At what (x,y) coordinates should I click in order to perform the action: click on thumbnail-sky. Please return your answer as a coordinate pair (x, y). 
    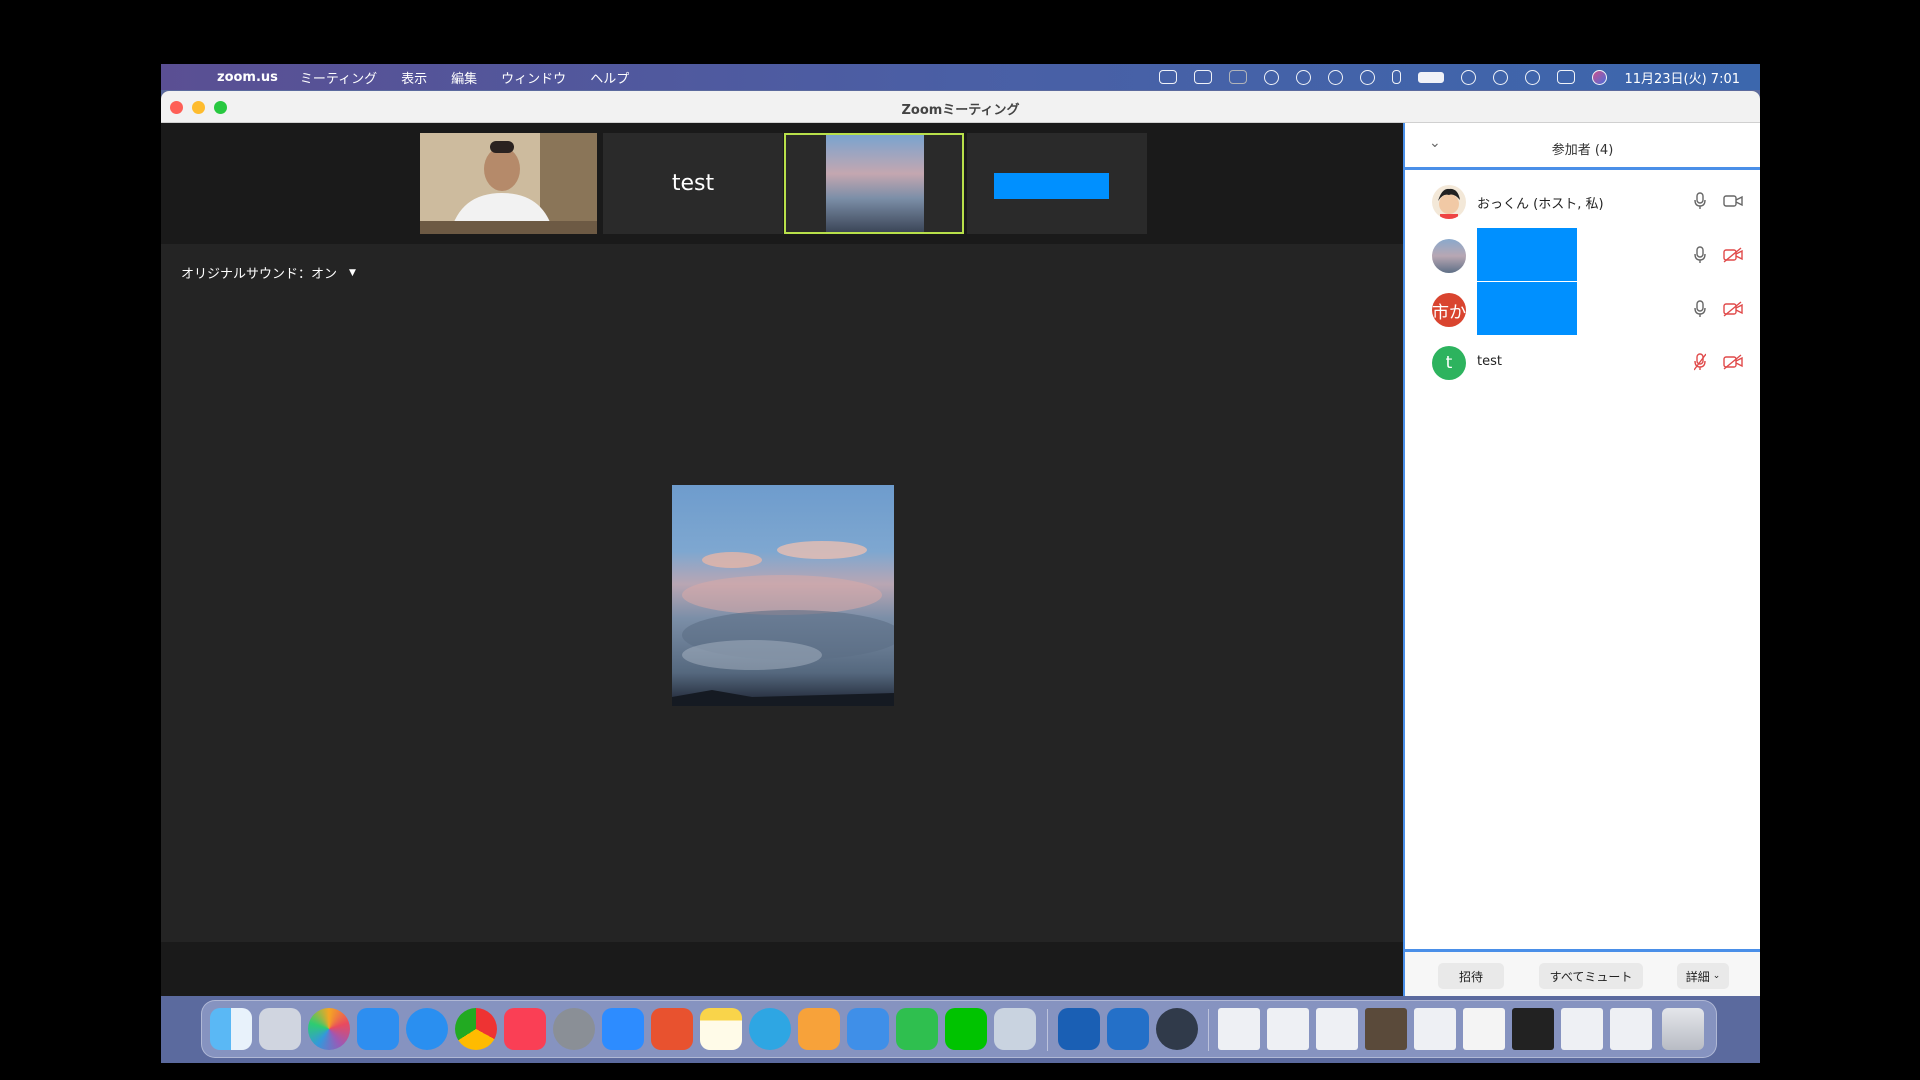
    Looking at the image, I should click on (874, 183).